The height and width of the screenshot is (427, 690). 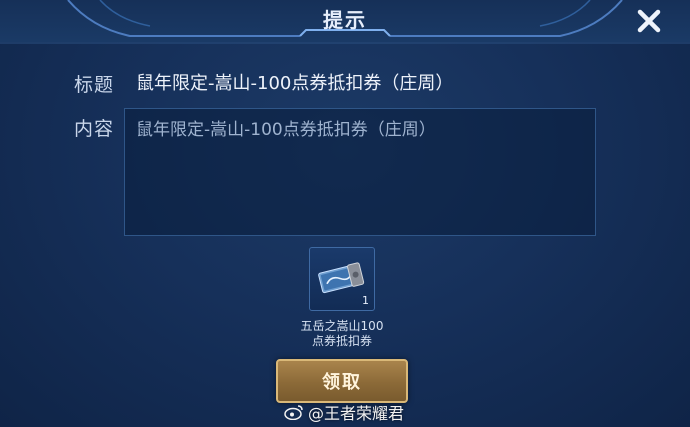 I want to click on watermark: @王者荣耀君, so click(x=344, y=412).